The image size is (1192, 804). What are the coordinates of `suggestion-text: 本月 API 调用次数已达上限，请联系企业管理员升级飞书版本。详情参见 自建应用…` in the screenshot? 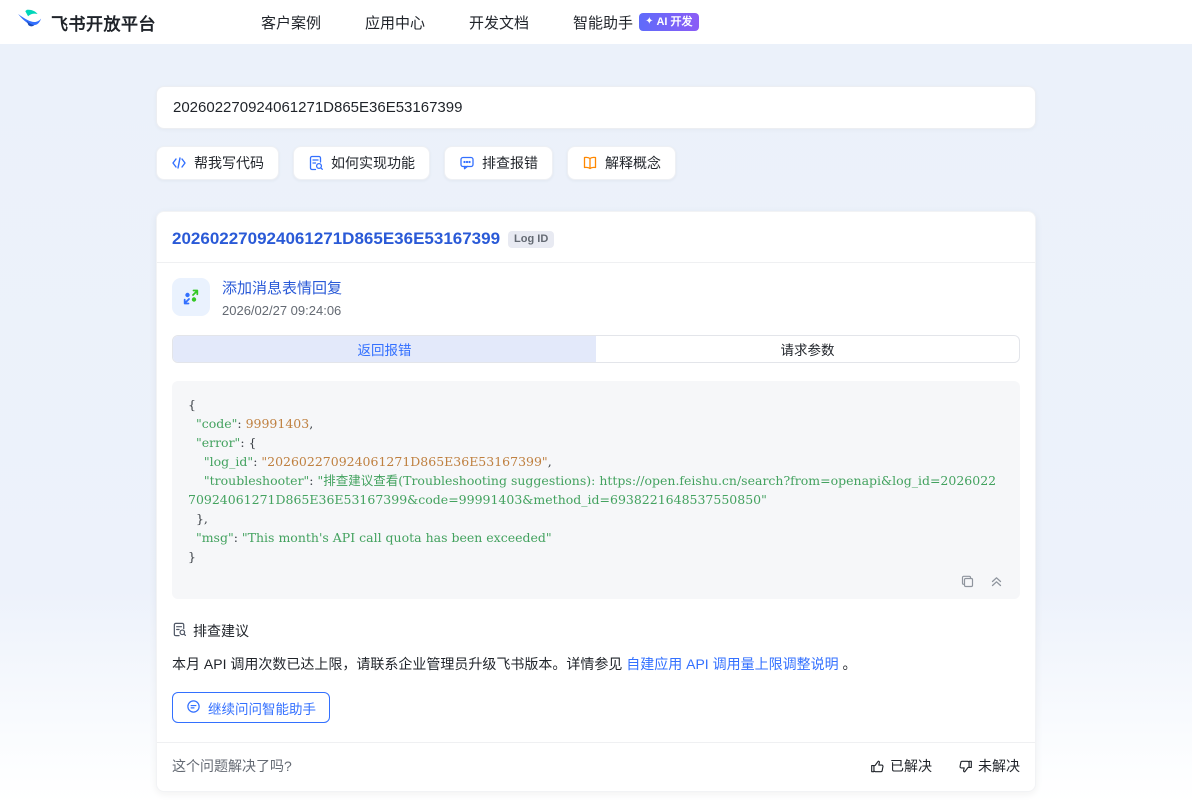 It's located at (596, 664).